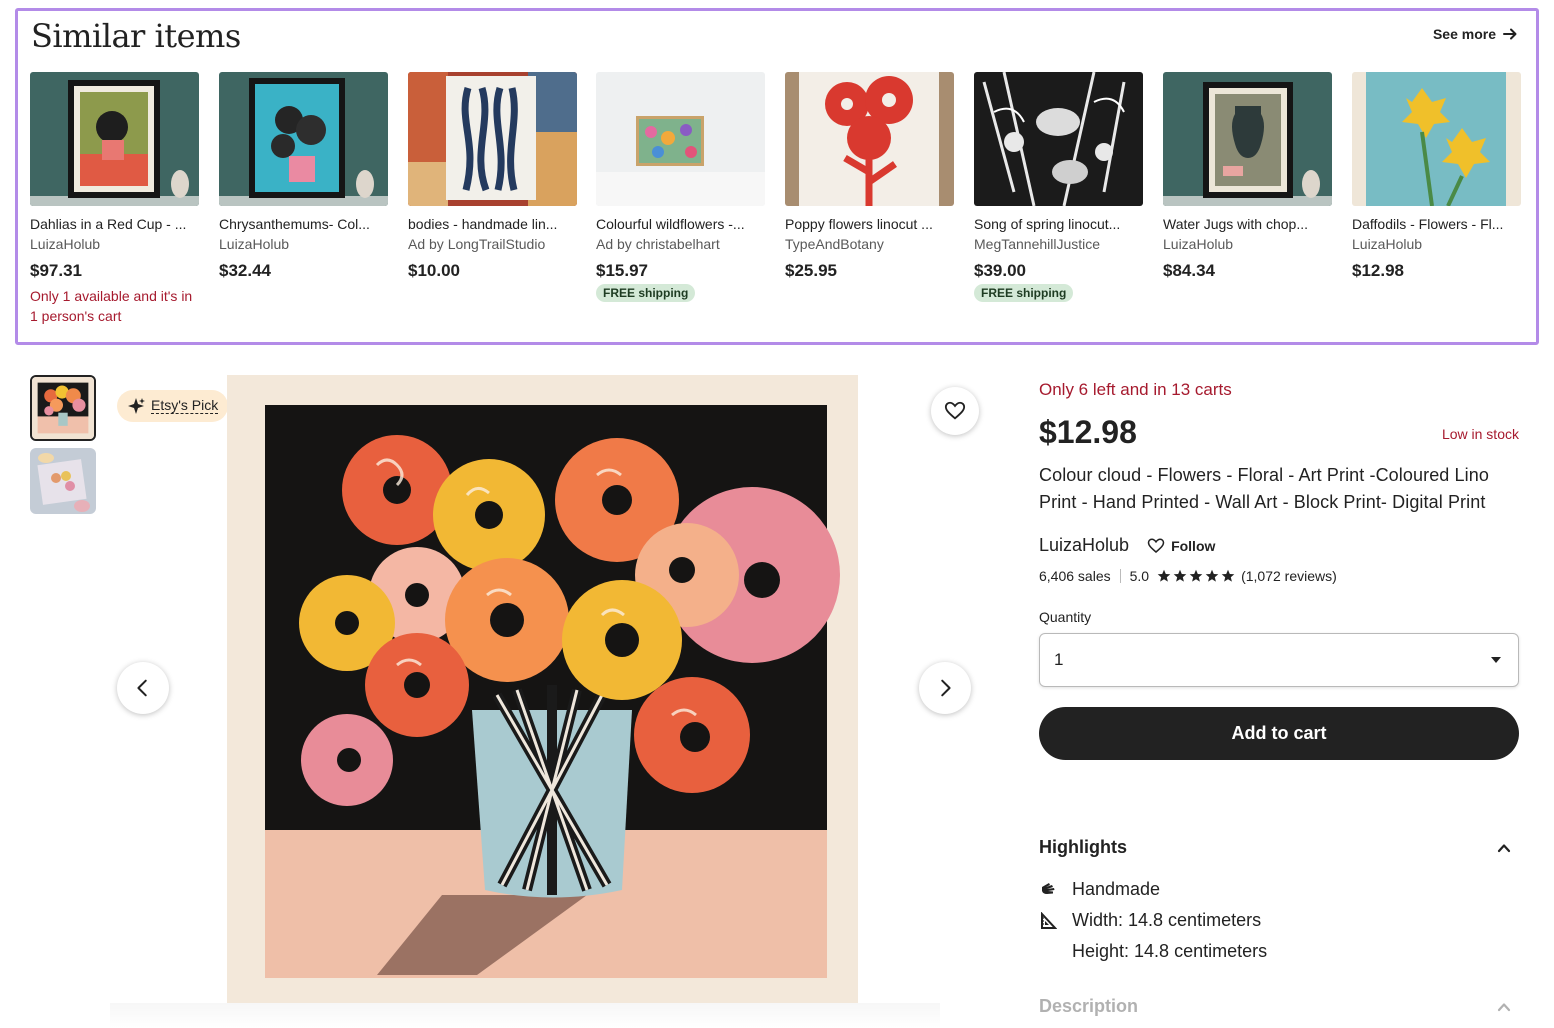 The width and height of the screenshot is (1554, 1028). Describe the element at coordinates (1120, 576) in the screenshot. I see `divider` at that location.